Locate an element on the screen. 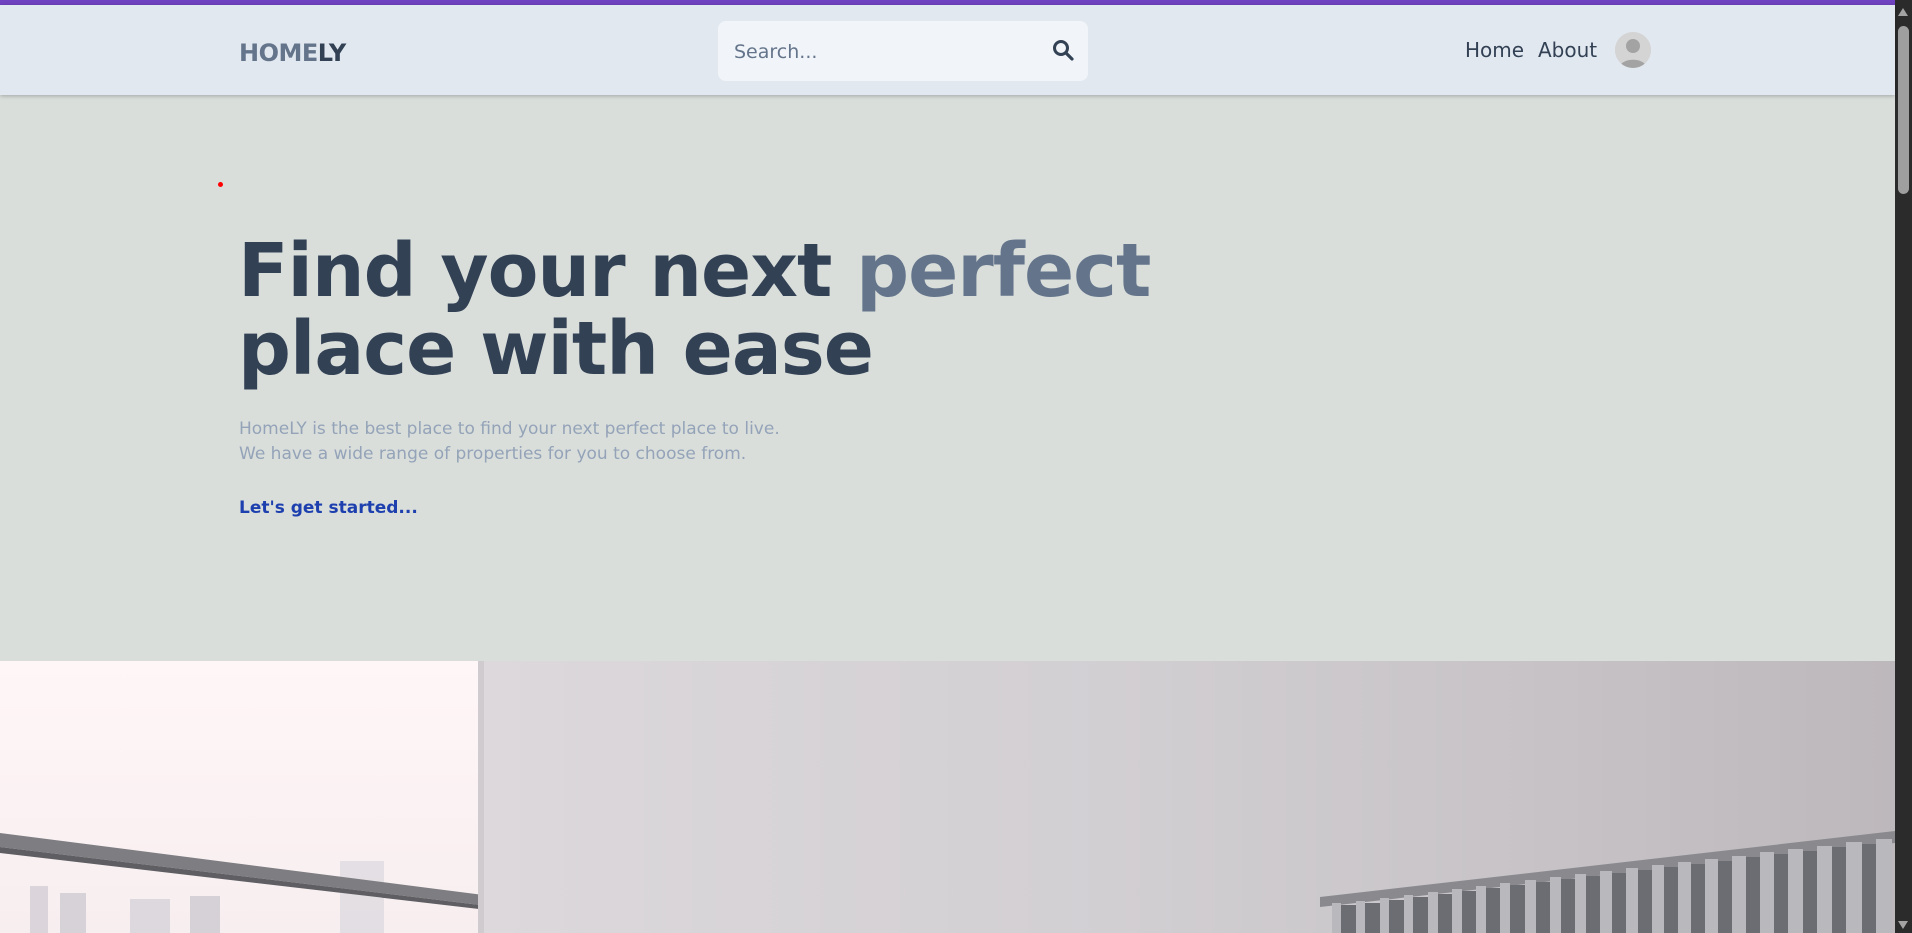  logo: HOMELY is located at coordinates (292, 53).